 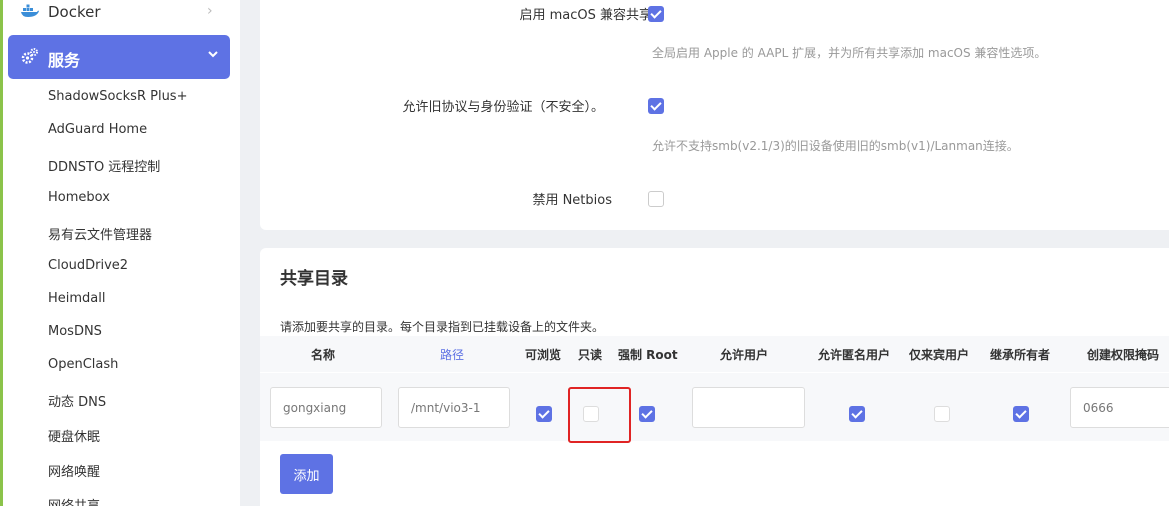 I want to click on section-title: 共享目录, so click(x=314, y=279).